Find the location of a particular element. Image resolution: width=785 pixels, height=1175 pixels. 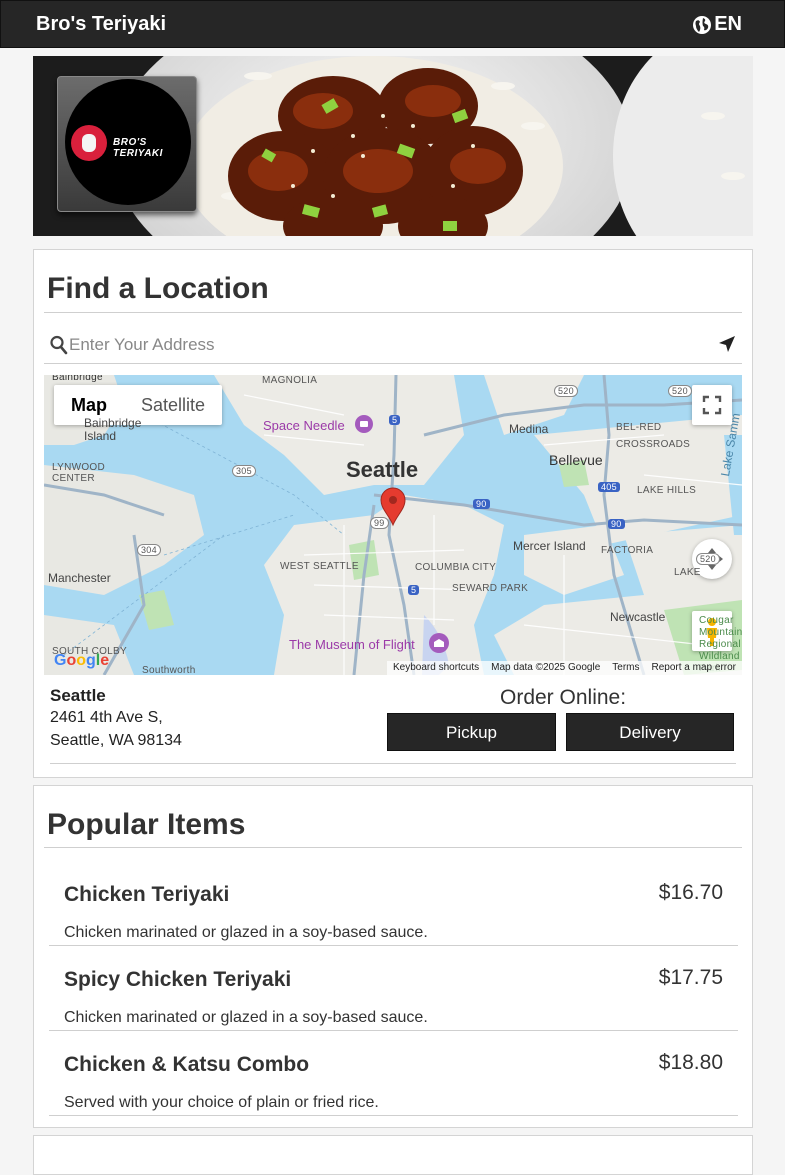

menu-item-price: $16.70 is located at coordinates (690, 892).